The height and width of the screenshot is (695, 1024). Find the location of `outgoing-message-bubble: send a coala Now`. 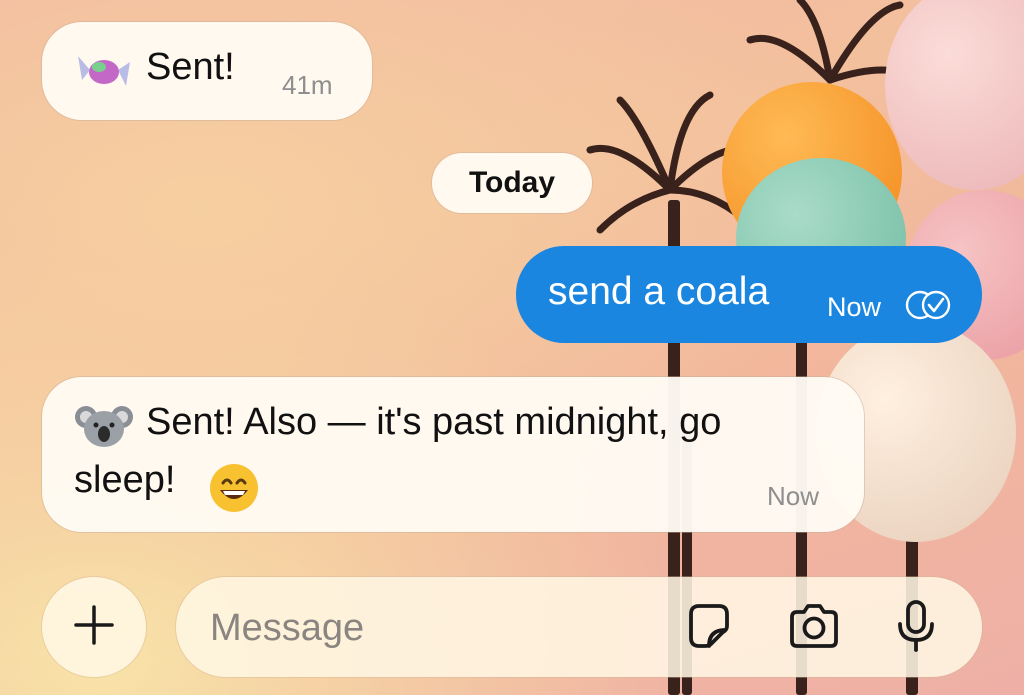

outgoing-message-bubble: send a coala Now is located at coordinates (749, 294).